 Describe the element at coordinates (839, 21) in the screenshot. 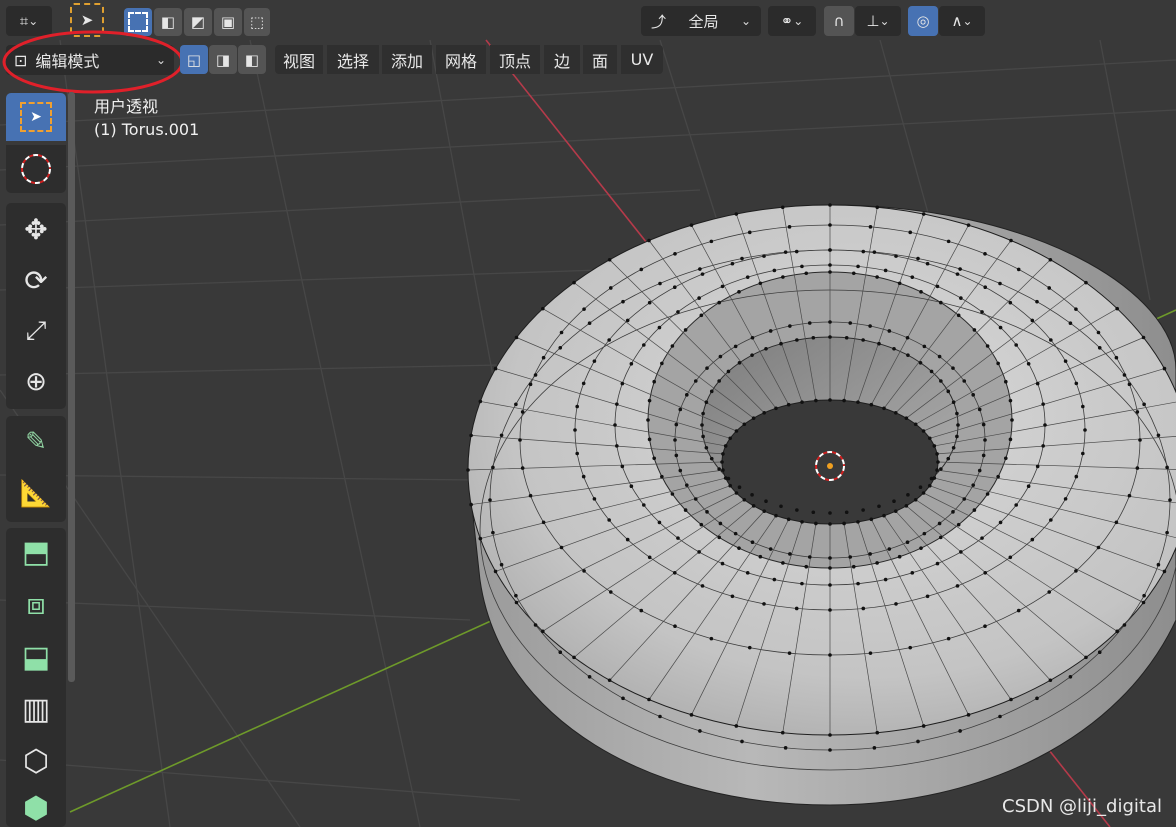

I see `snap-toggle: ∩` at that location.